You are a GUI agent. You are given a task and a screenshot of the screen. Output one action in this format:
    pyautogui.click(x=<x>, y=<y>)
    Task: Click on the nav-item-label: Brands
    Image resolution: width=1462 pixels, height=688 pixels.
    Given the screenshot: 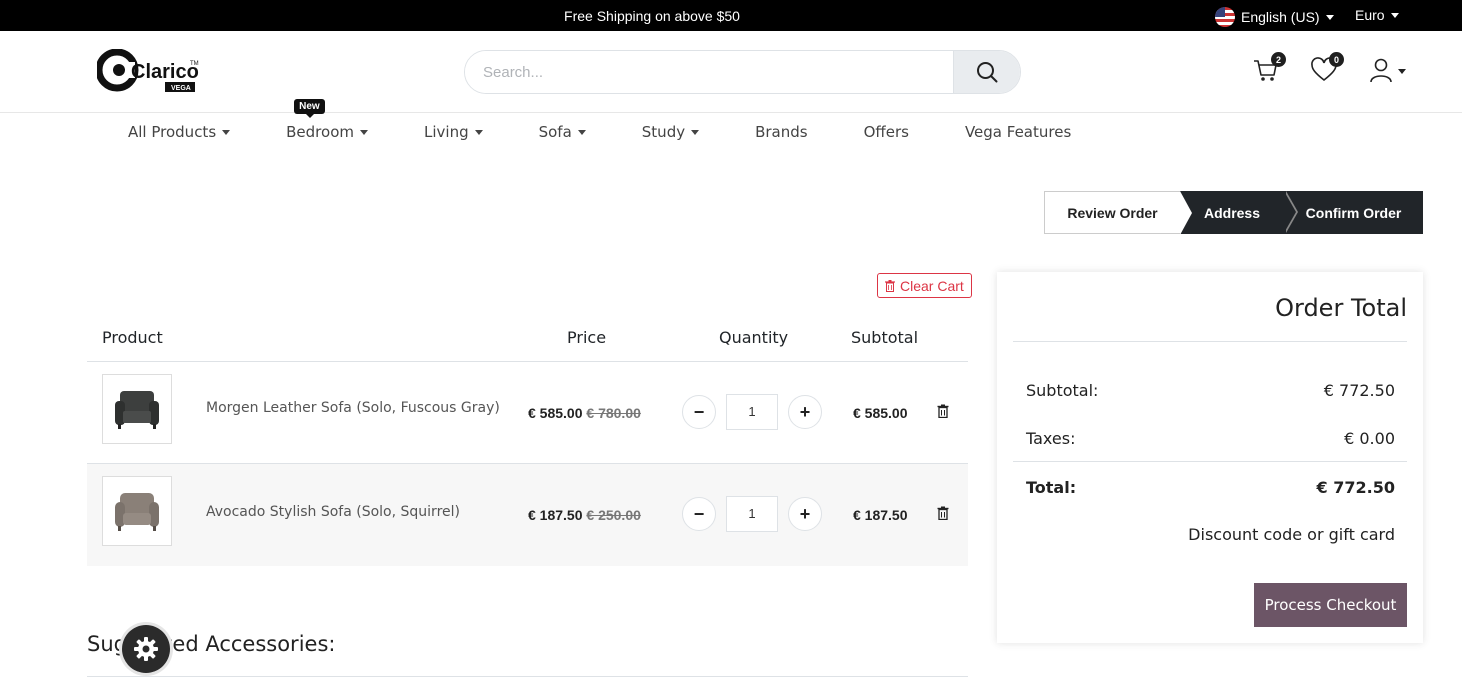 What is the action you would take?
    pyautogui.click(x=781, y=132)
    